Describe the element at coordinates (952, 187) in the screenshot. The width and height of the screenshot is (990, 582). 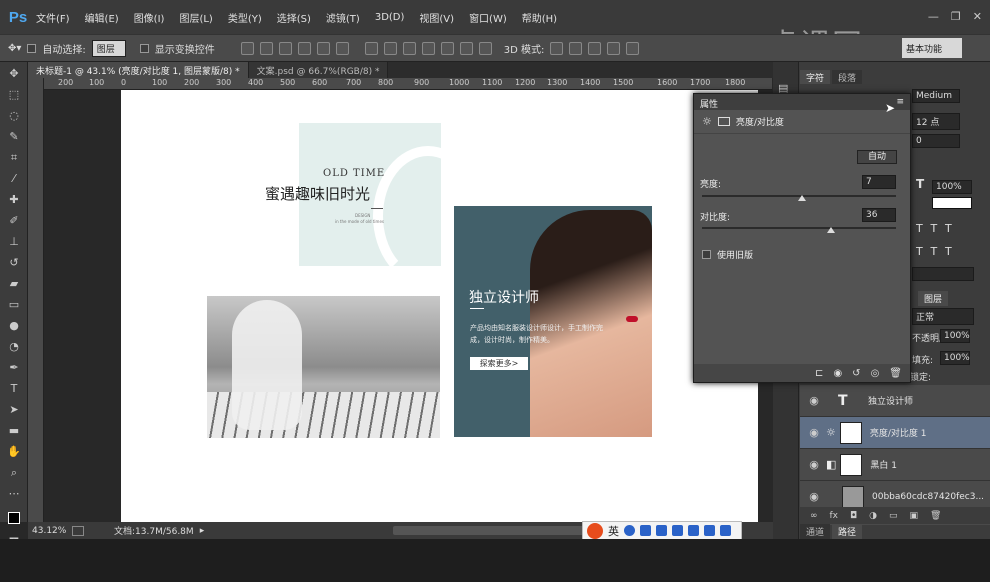
I see `scale-field: 100%` at that location.